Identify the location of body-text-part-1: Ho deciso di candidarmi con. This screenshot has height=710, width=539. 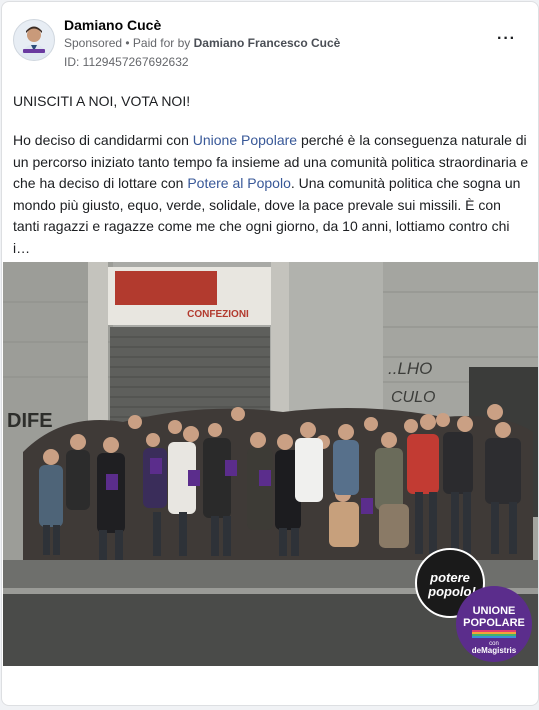
(103, 140).